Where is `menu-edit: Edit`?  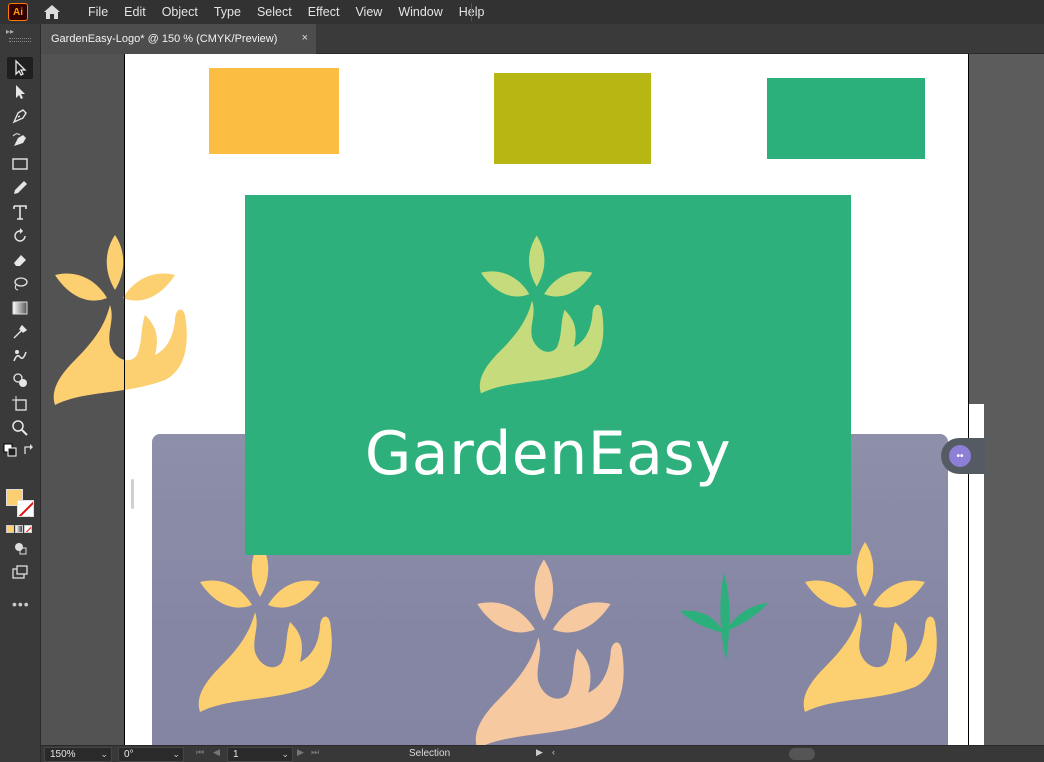
menu-edit: Edit is located at coordinates (135, 12).